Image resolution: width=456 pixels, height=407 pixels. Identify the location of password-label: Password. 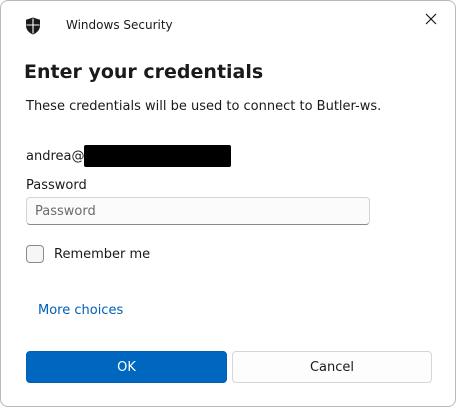
(56, 185).